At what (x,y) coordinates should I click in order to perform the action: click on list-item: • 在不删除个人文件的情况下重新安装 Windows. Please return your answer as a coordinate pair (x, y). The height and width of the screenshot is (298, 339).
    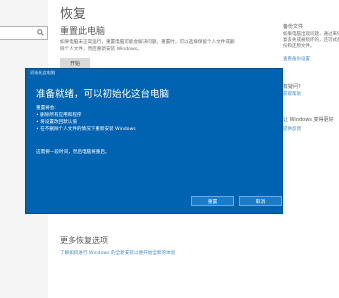
    Looking at the image, I should click on (86, 129).